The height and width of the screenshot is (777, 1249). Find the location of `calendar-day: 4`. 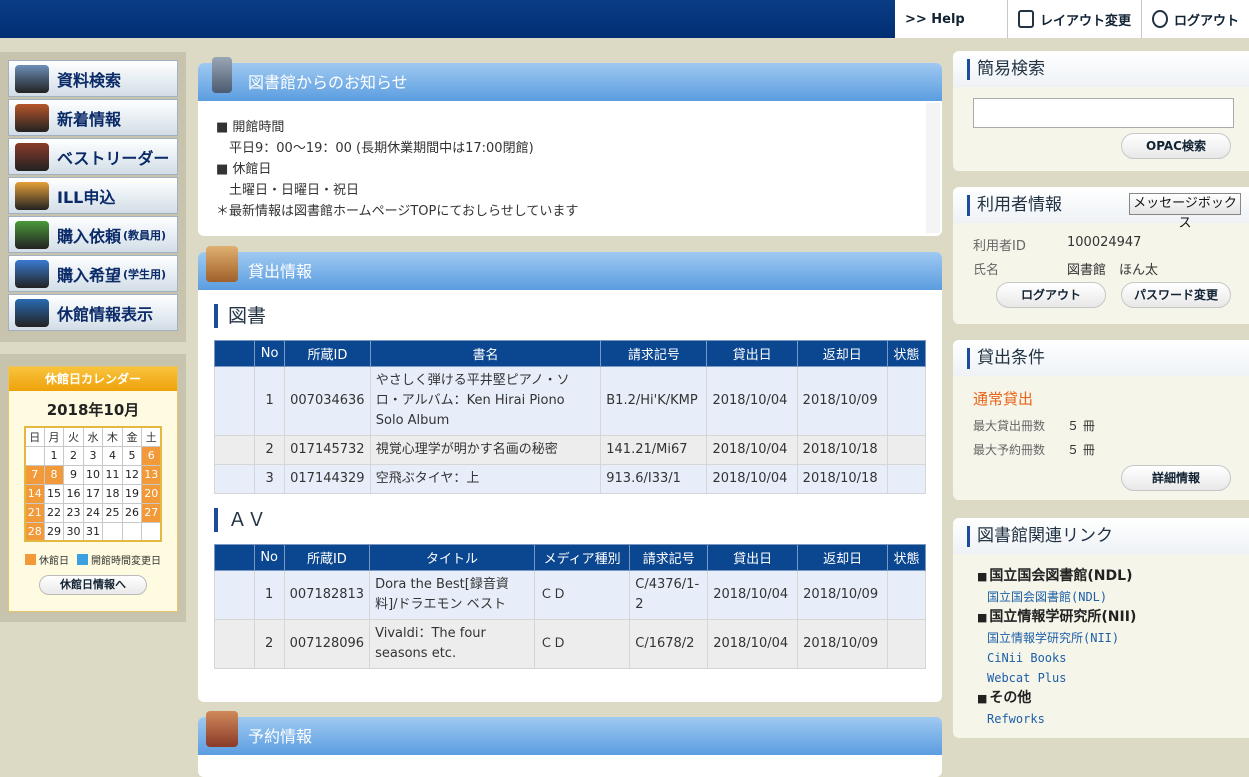

calendar-day: 4 is located at coordinates (112, 455).